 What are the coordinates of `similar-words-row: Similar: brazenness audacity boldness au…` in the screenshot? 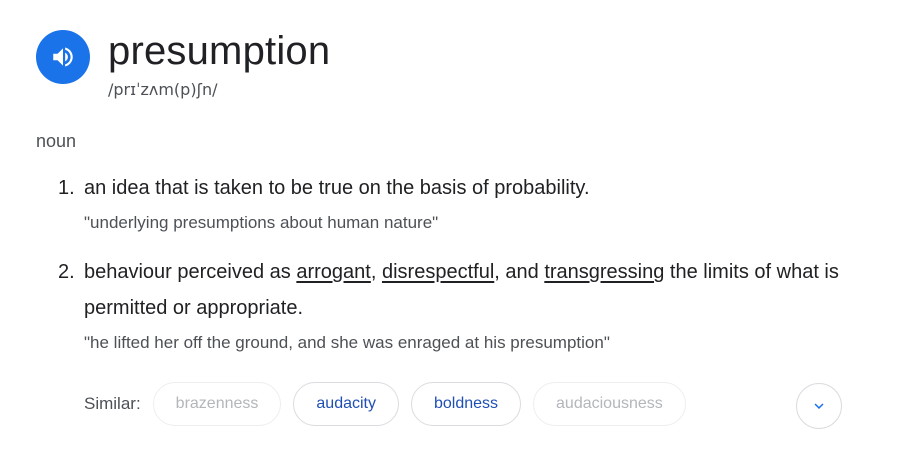 It's located at (391, 404).